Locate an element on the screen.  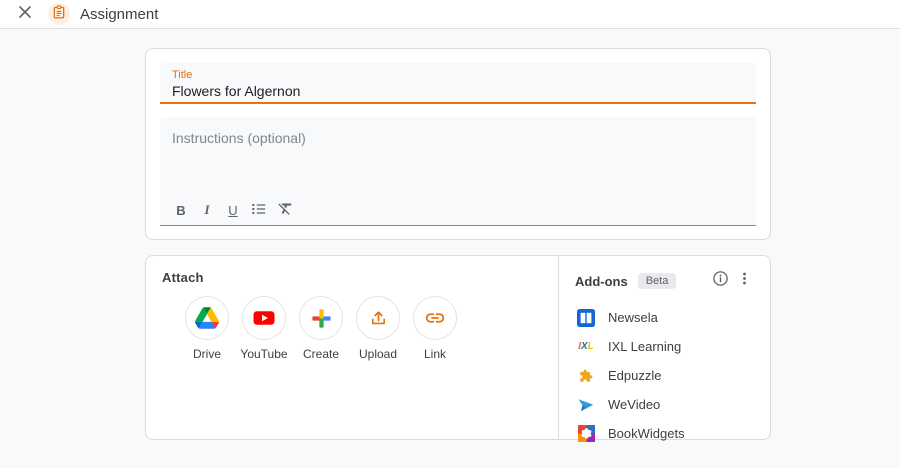
bulleted-list-icon is located at coordinates (259, 210).